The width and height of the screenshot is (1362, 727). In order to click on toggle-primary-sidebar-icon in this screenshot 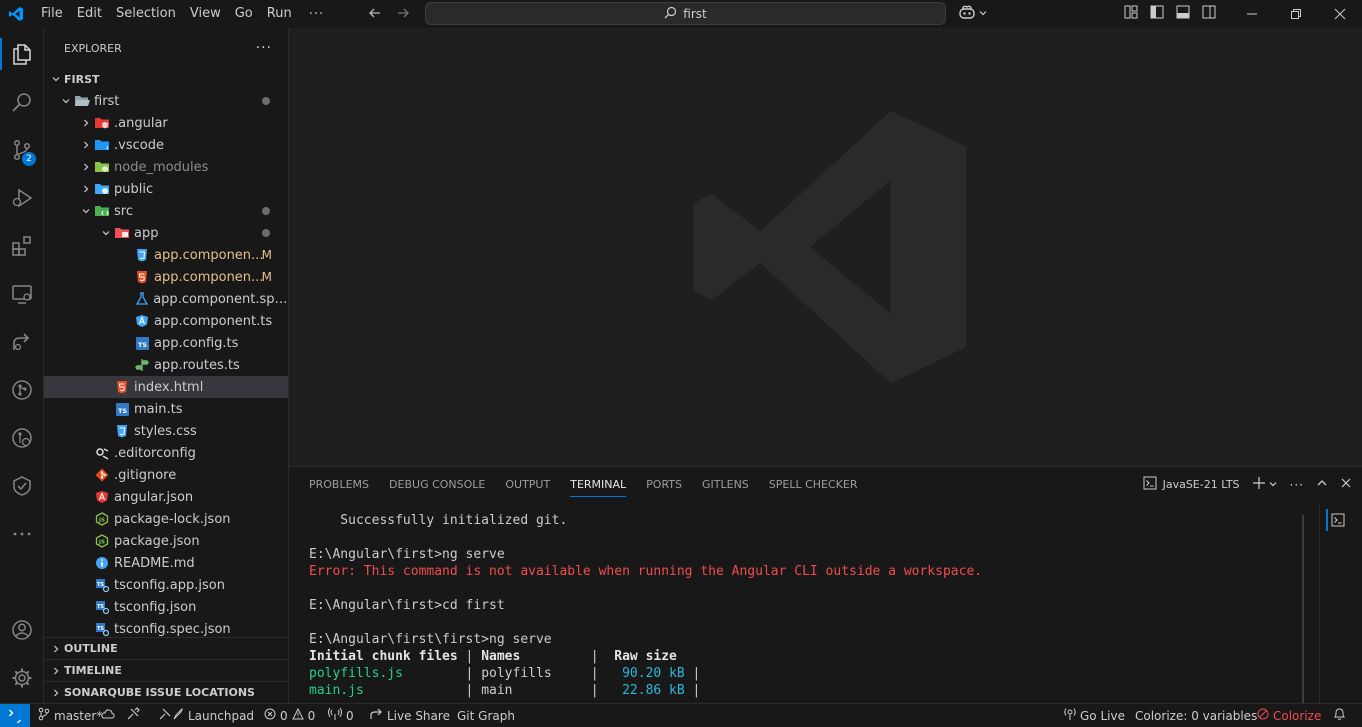, I will do `click(1157, 14)`.